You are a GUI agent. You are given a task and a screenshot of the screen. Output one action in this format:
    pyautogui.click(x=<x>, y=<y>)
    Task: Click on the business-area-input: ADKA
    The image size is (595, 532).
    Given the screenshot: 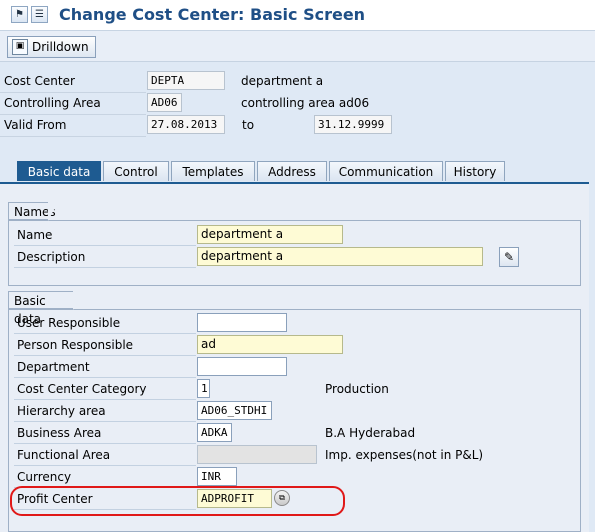 What is the action you would take?
    pyautogui.click(x=214, y=432)
    